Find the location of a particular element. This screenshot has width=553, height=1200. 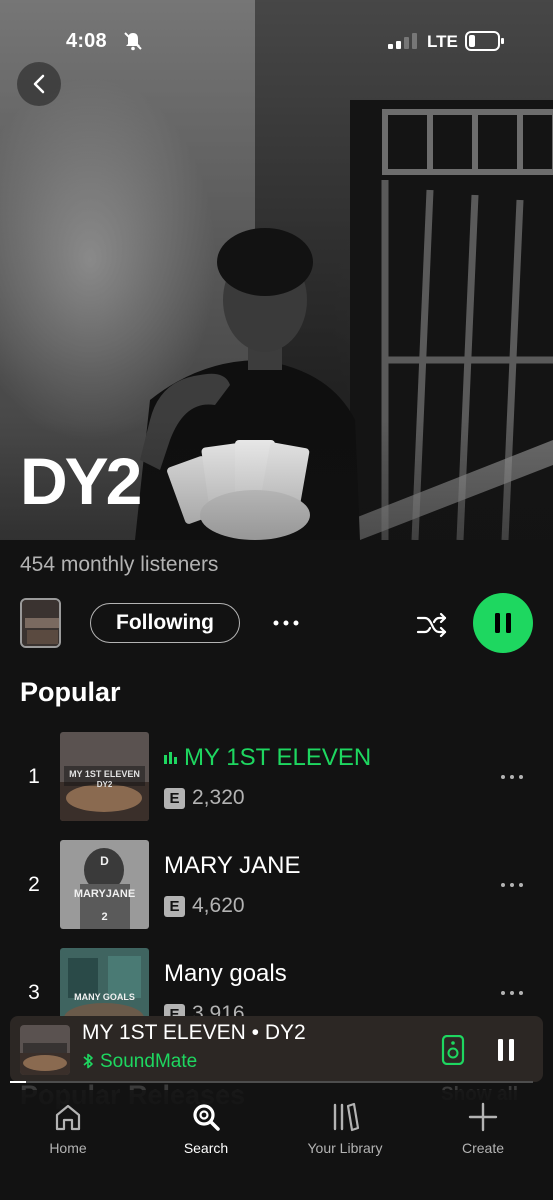

popular-heading: Popular is located at coordinates (70, 692).